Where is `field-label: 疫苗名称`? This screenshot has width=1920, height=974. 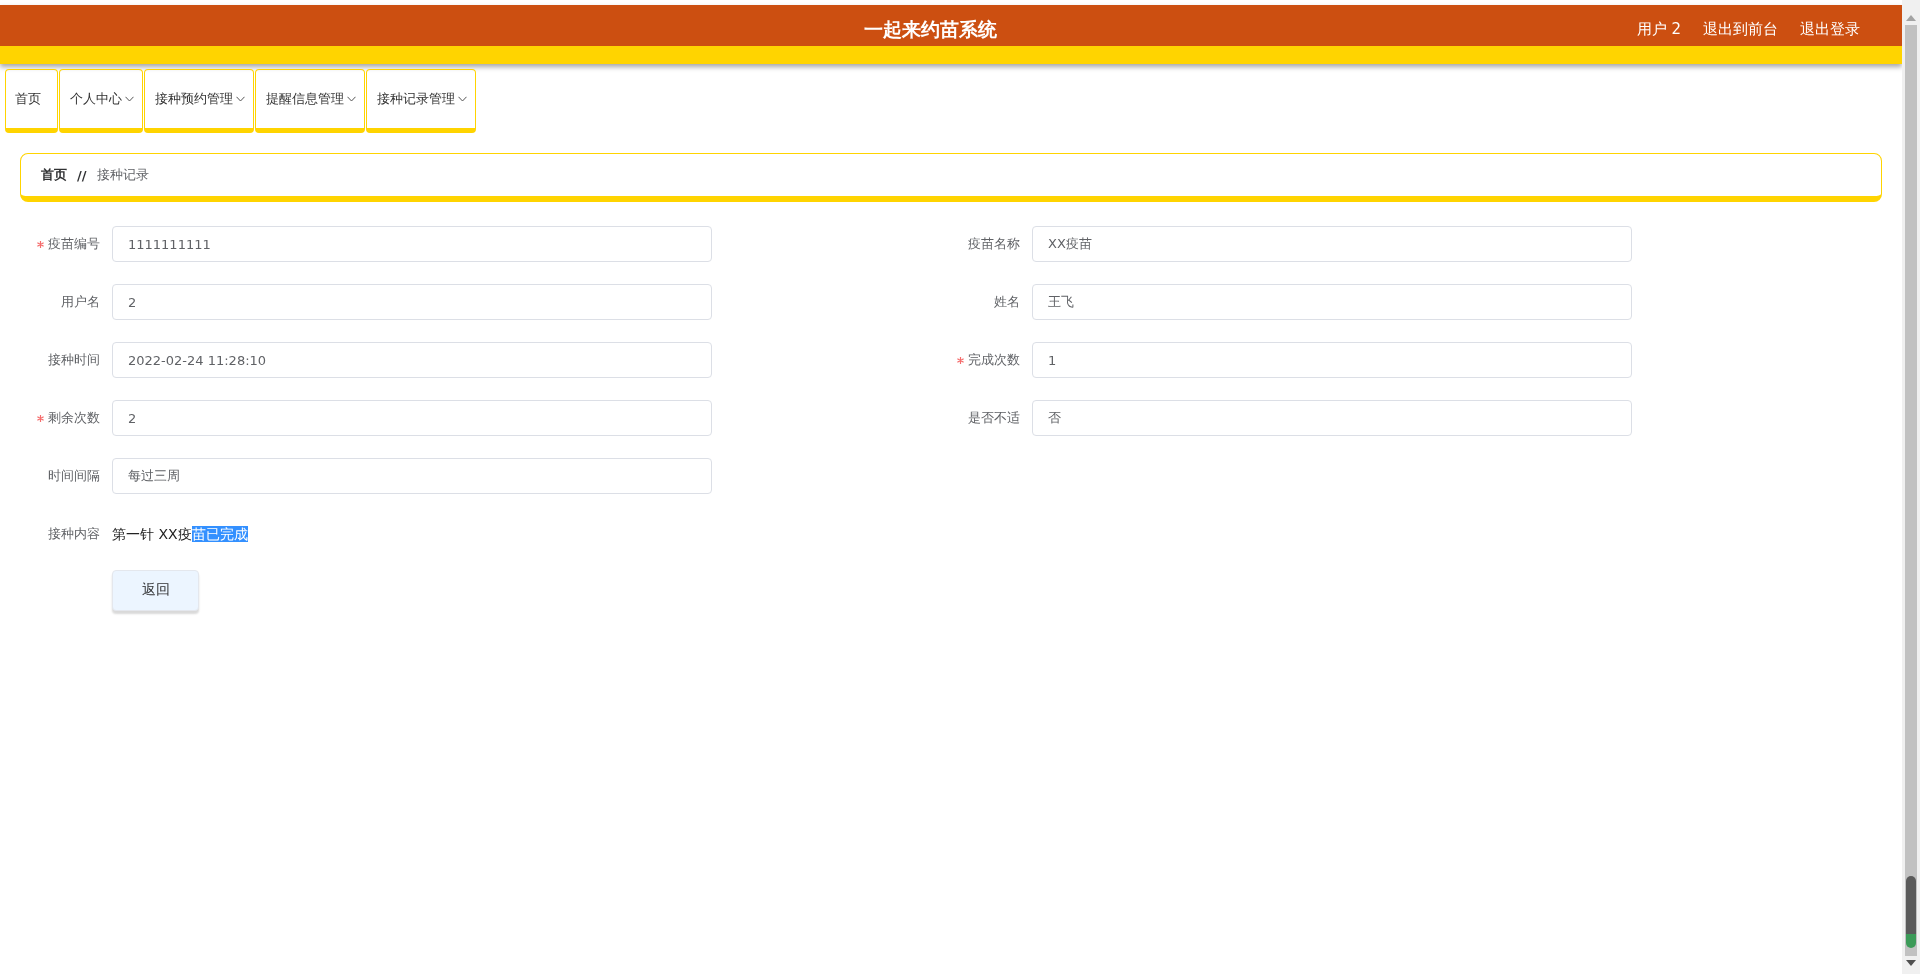 field-label: 疫苗名称 is located at coordinates (994, 244).